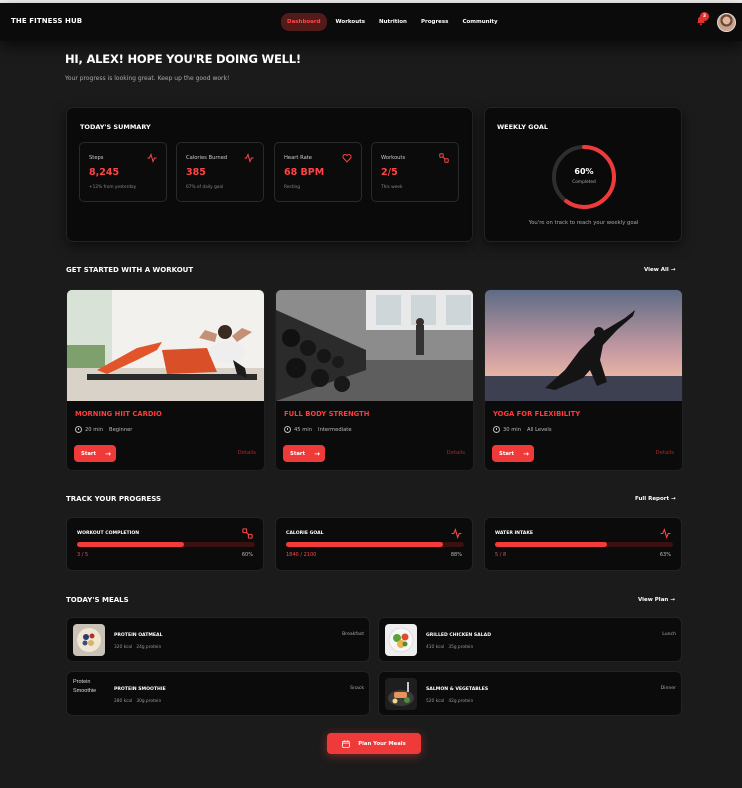 Image resolution: width=742 pixels, height=788 pixels. Describe the element at coordinates (287, 429) in the screenshot. I see `clock-icon` at that location.